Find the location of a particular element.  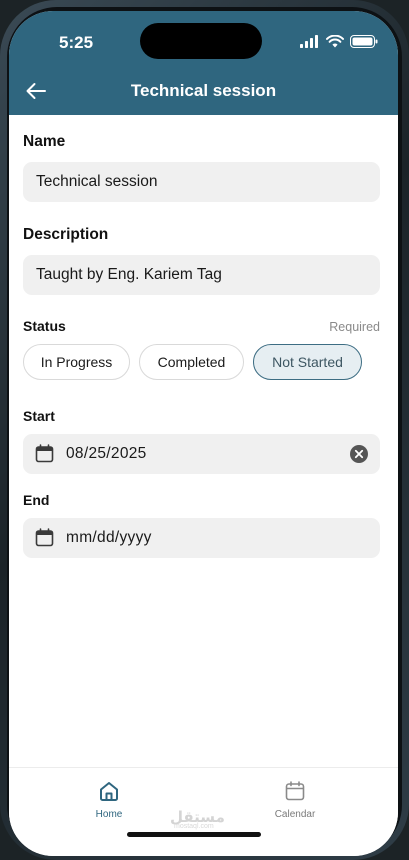

status-chip-label: Completed is located at coordinates (191, 362).